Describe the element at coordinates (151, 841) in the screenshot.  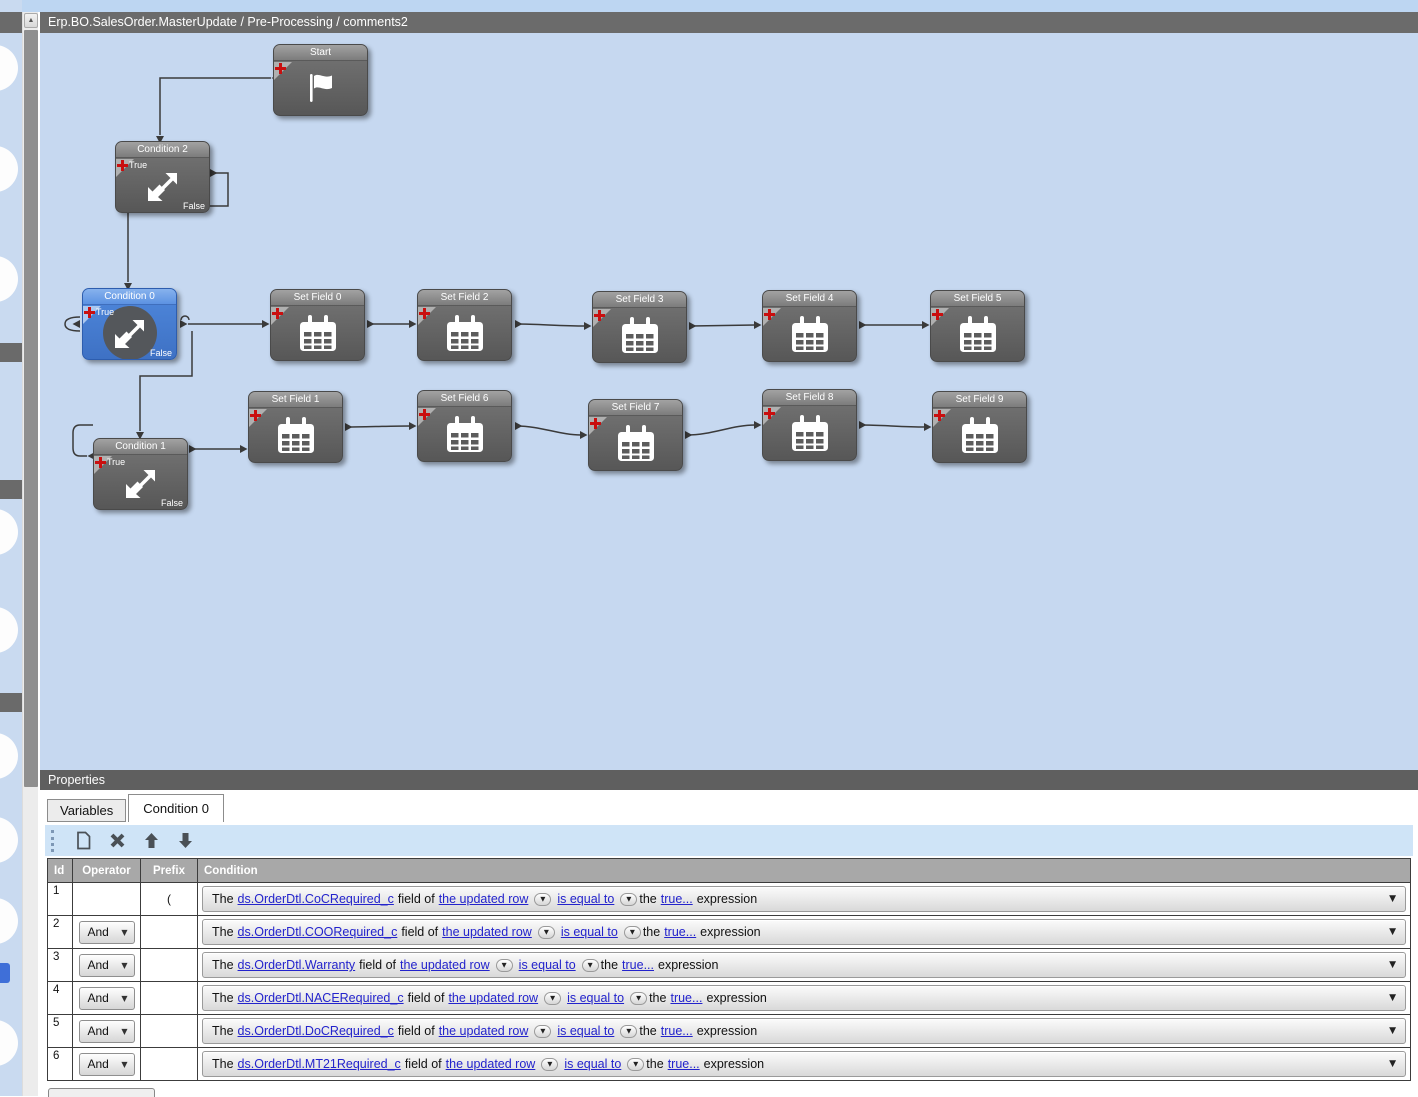
I see `move-up-button` at that location.